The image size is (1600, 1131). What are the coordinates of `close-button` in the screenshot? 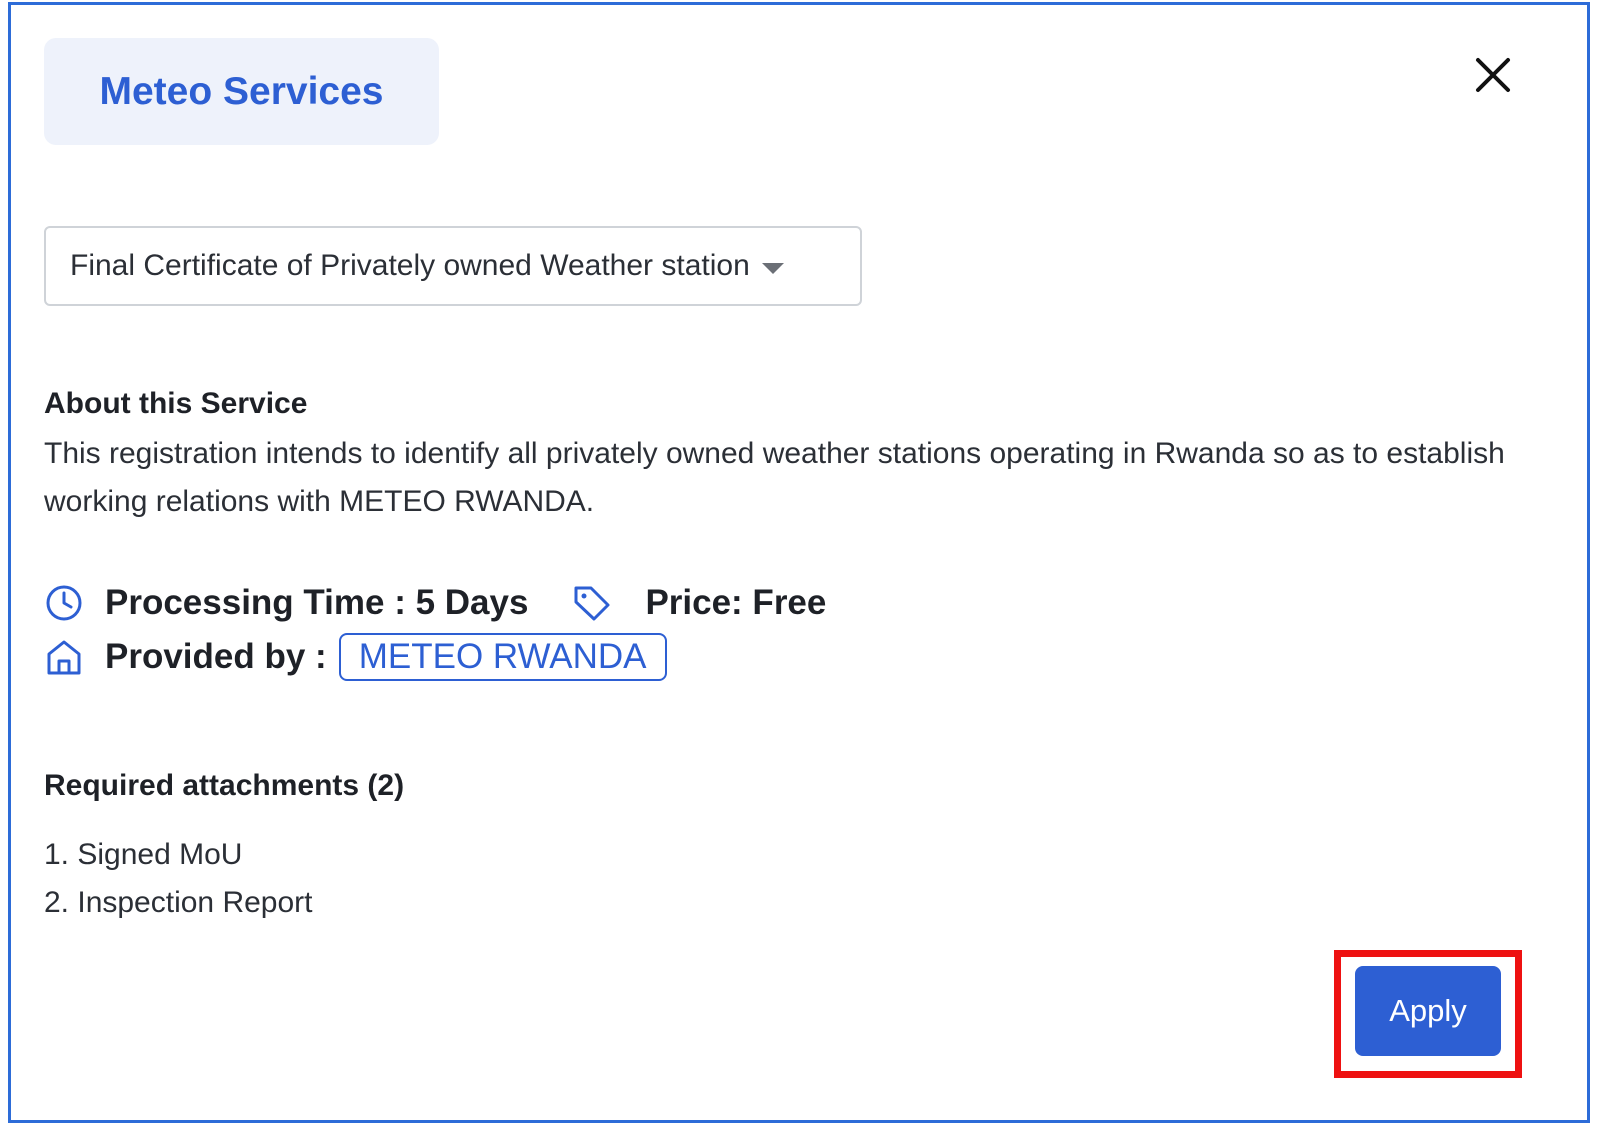 It's located at (1493, 75).